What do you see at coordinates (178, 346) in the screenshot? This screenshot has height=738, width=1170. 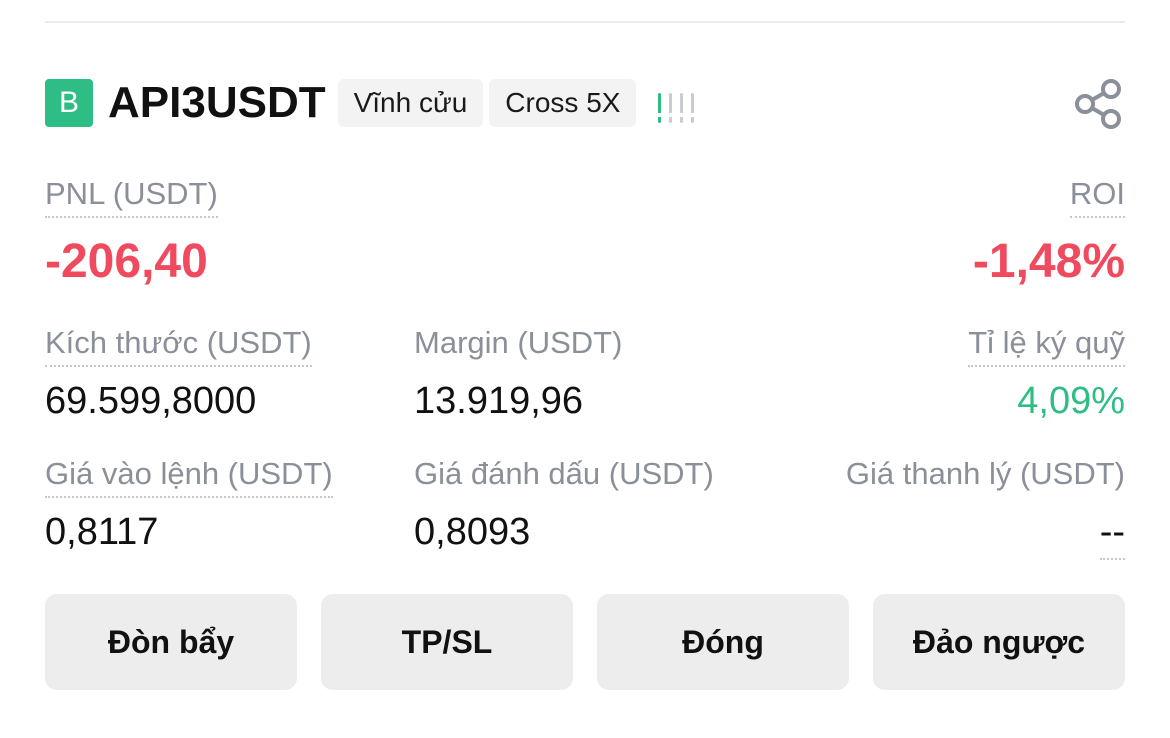 I see `size-label: Kích thước (USDT)` at bounding box center [178, 346].